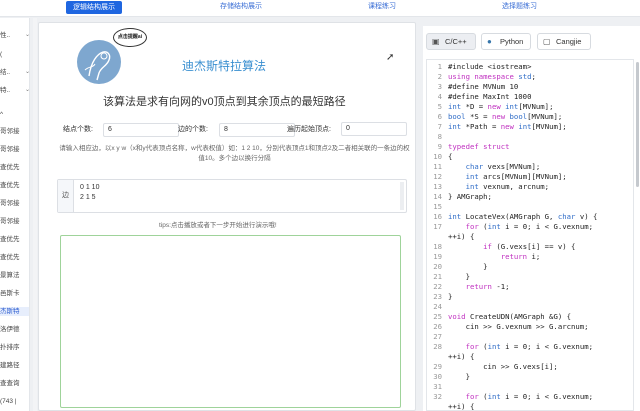  Describe the element at coordinates (437, 366) in the screenshot. I see `line-number: 29` at that location.